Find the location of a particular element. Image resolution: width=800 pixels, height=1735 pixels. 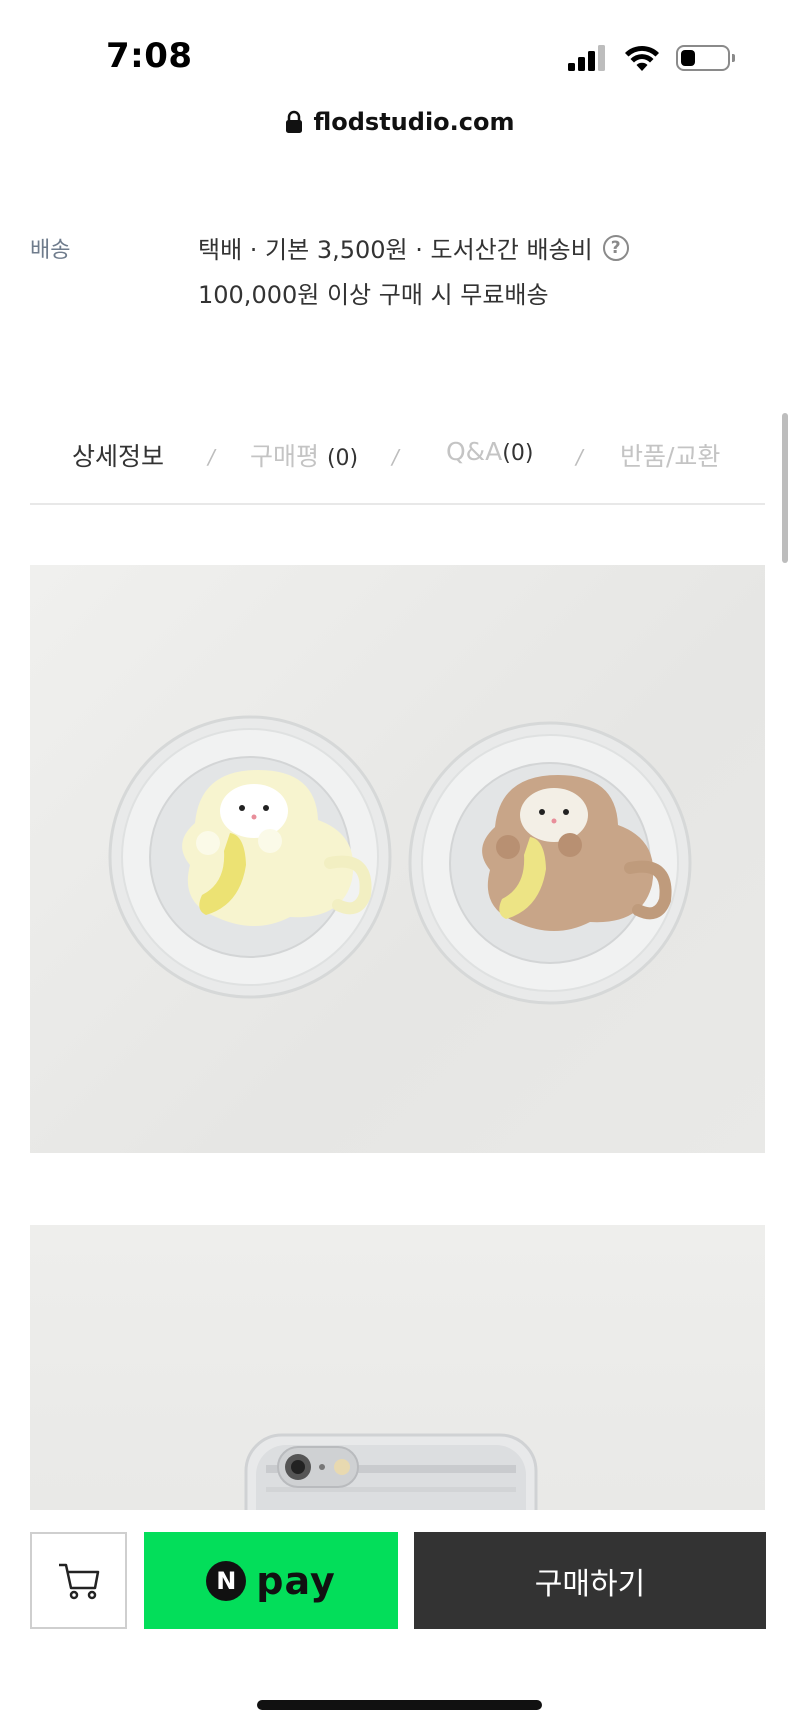

home-indicator is located at coordinates (399, 1705).